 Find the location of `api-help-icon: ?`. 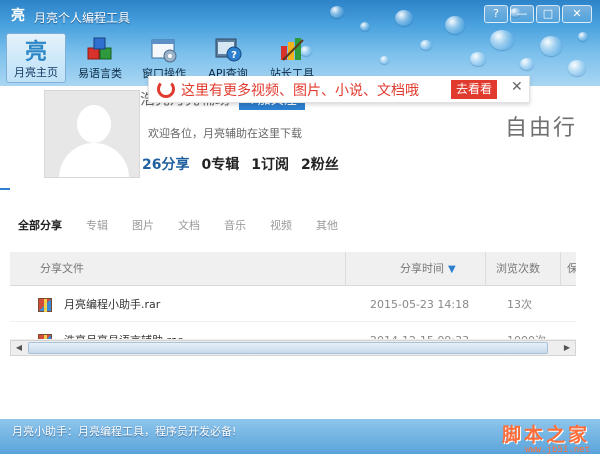

api-help-icon: ? is located at coordinates (228, 50).